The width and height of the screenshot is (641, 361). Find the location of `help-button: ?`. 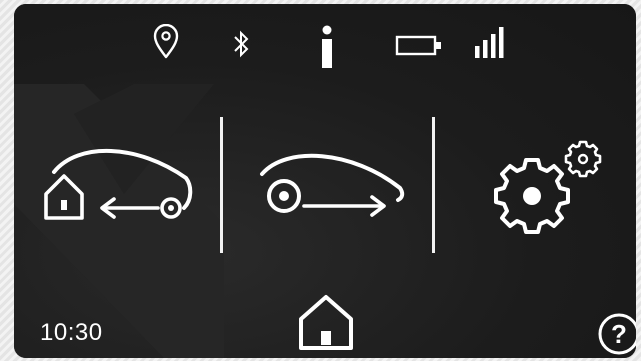

help-button: ? is located at coordinates (616, 334).